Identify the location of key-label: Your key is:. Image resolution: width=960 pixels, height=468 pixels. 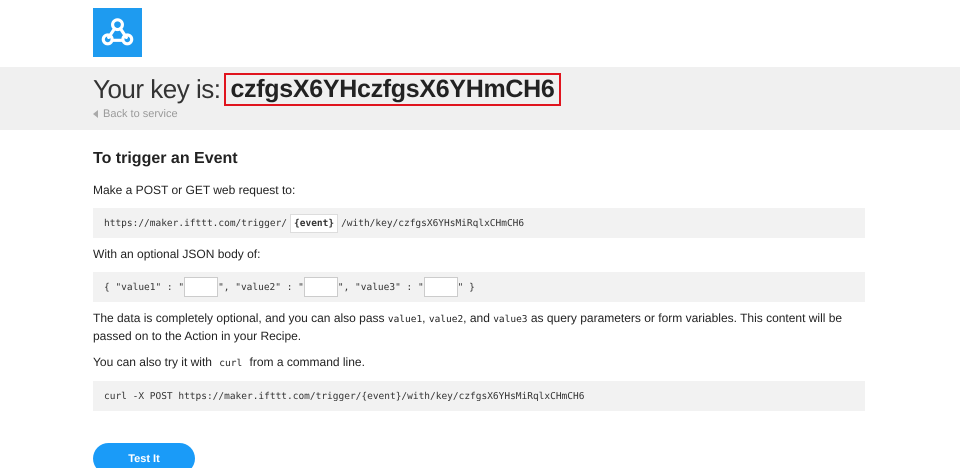
(156, 89).